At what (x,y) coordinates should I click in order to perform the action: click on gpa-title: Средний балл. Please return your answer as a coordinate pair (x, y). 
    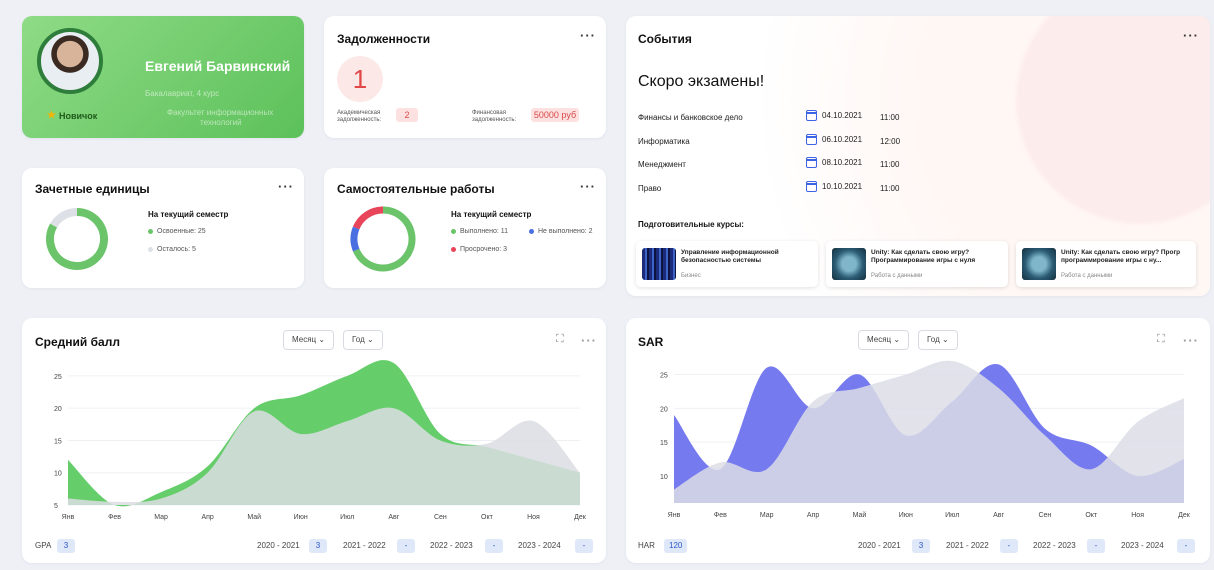
    Looking at the image, I should click on (77, 342).